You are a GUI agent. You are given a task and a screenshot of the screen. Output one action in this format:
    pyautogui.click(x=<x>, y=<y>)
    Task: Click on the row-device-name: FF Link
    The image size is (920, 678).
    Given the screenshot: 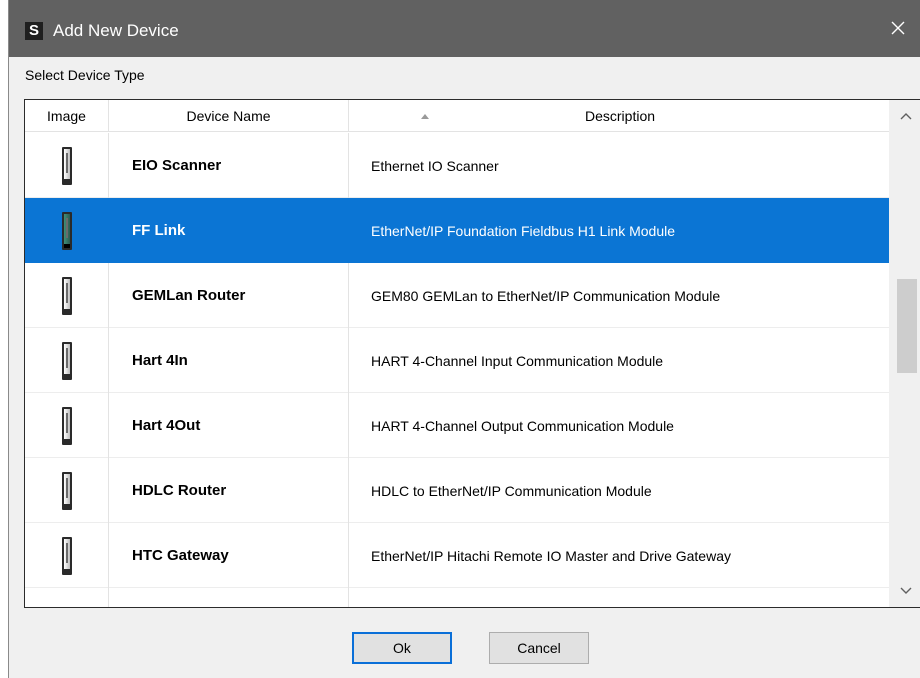 What is the action you would take?
    pyautogui.click(x=229, y=230)
    